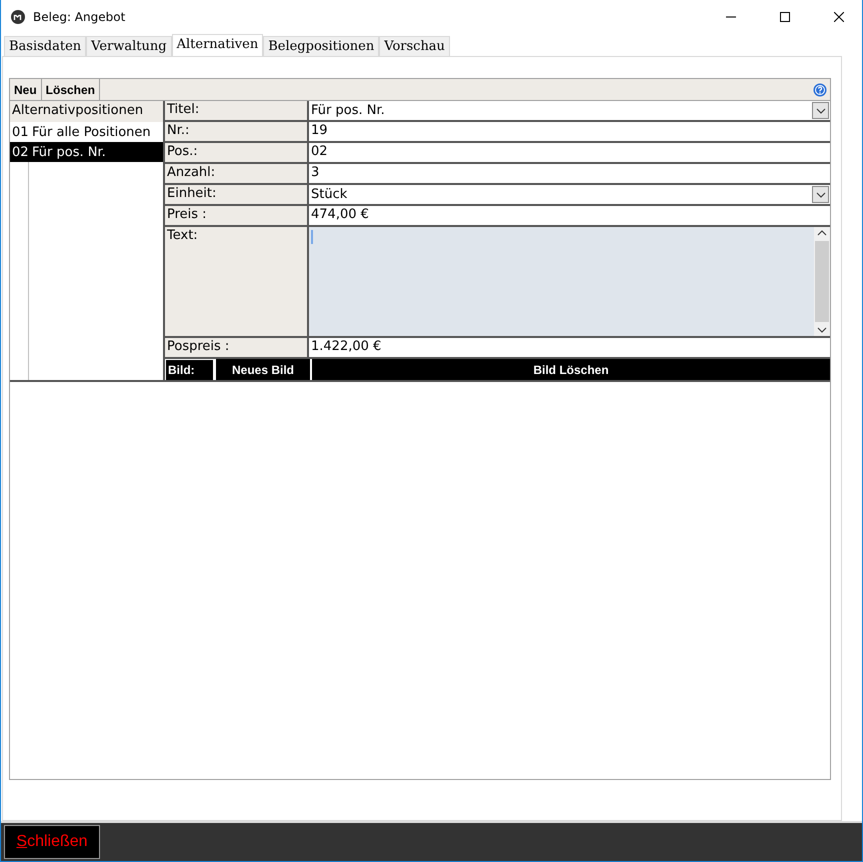 This screenshot has width=863, height=862. What do you see at coordinates (237, 216) in the screenshot?
I see `field-label: Preis :` at bounding box center [237, 216].